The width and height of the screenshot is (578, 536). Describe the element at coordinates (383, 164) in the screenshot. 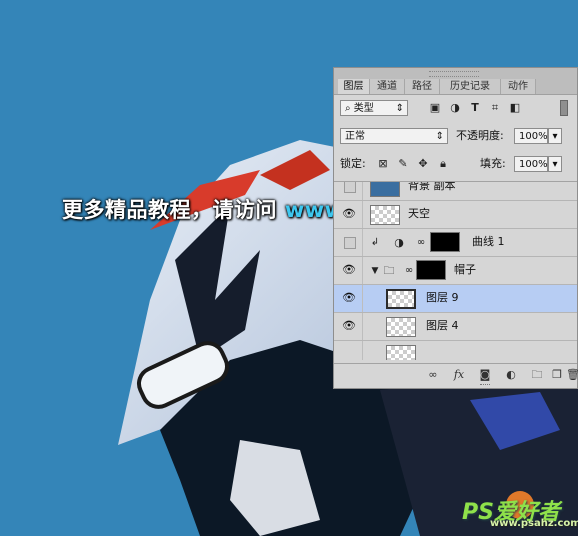

I see `lock-transparency-icon: ⊠` at that location.